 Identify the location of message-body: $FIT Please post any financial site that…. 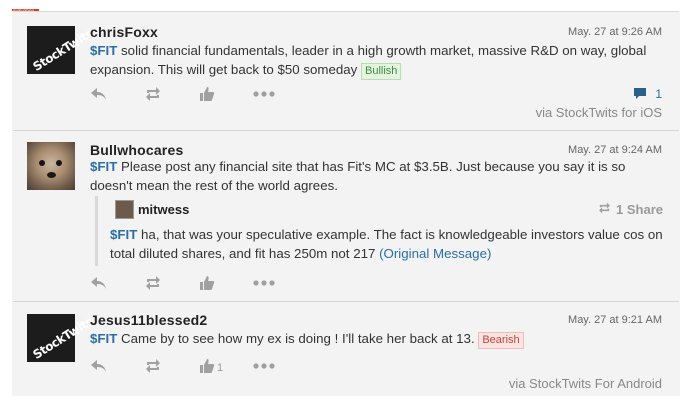
(377, 176).